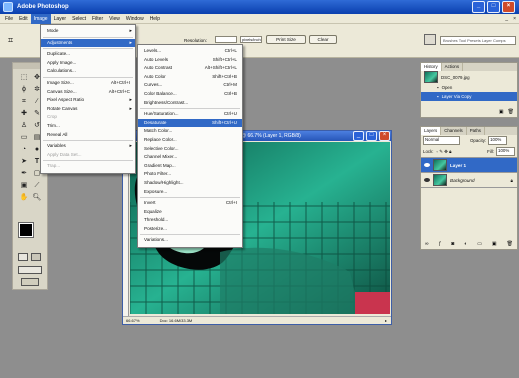  What do you see at coordinates (88, 109) in the screenshot?
I see `menu-item-rotate-canvas: Rotate Canvas ▸` at bounding box center [88, 109].